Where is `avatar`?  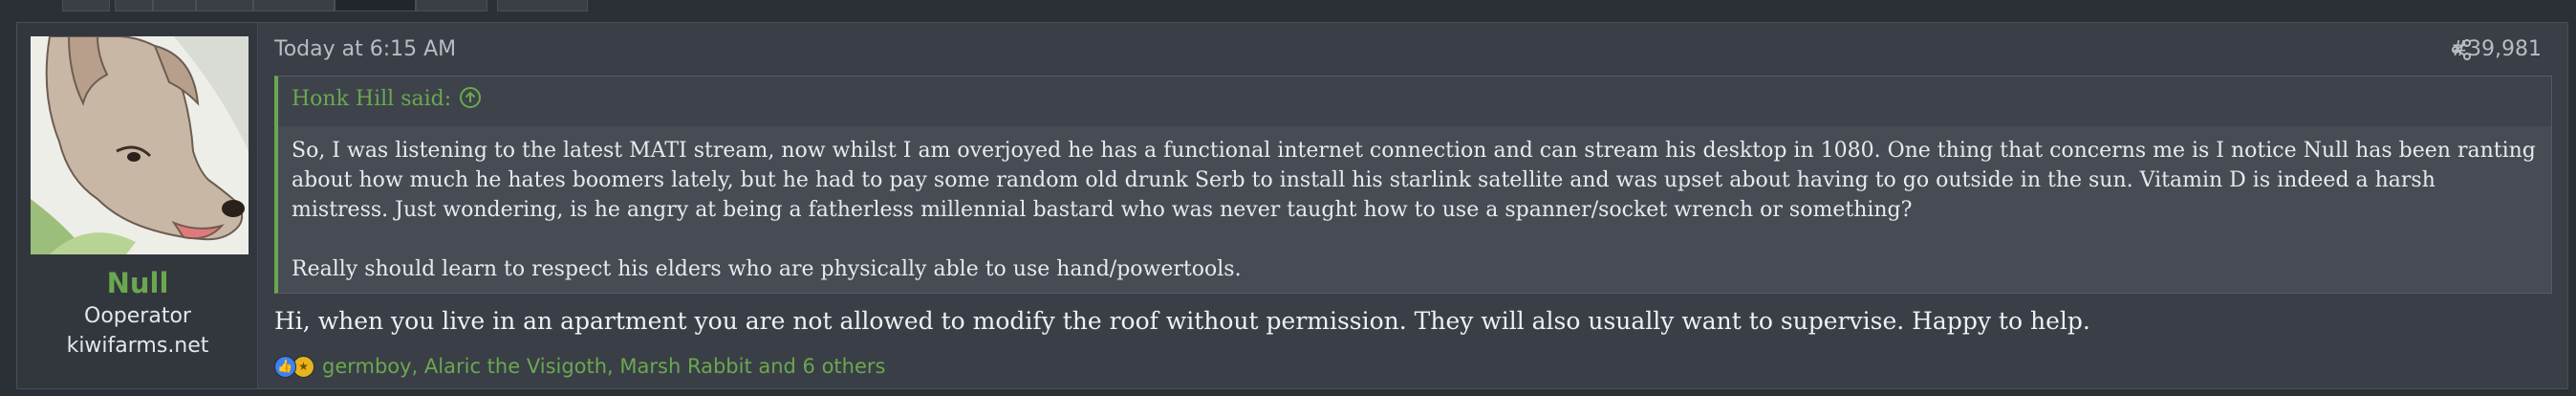
avatar is located at coordinates (140, 145).